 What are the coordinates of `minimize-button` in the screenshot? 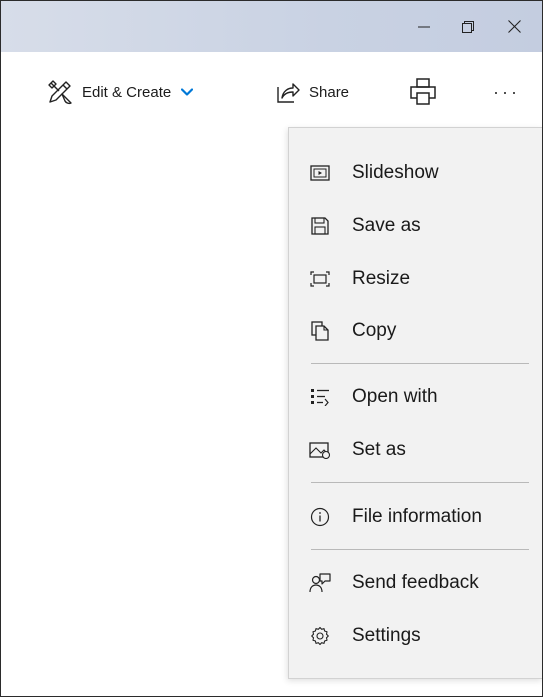 It's located at (424, 26).